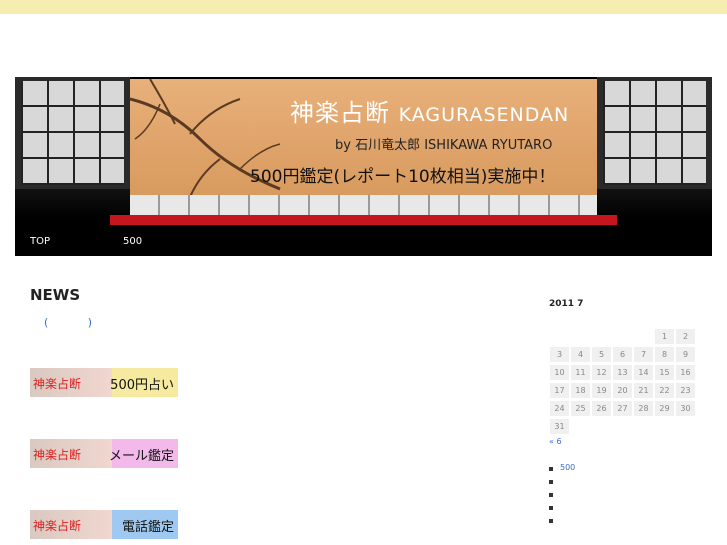  Describe the element at coordinates (643, 390) in the screenshot. I see `calendar-day: 21` at that location.